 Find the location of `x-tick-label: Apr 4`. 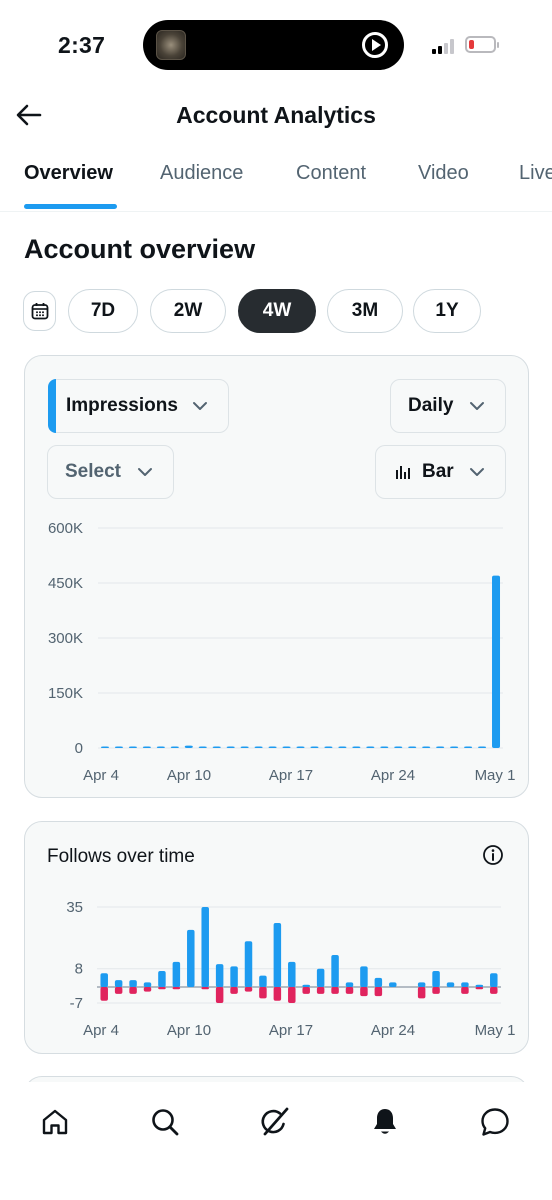

x-tick-label: Apr 4 is located at coordinates (101, 775).